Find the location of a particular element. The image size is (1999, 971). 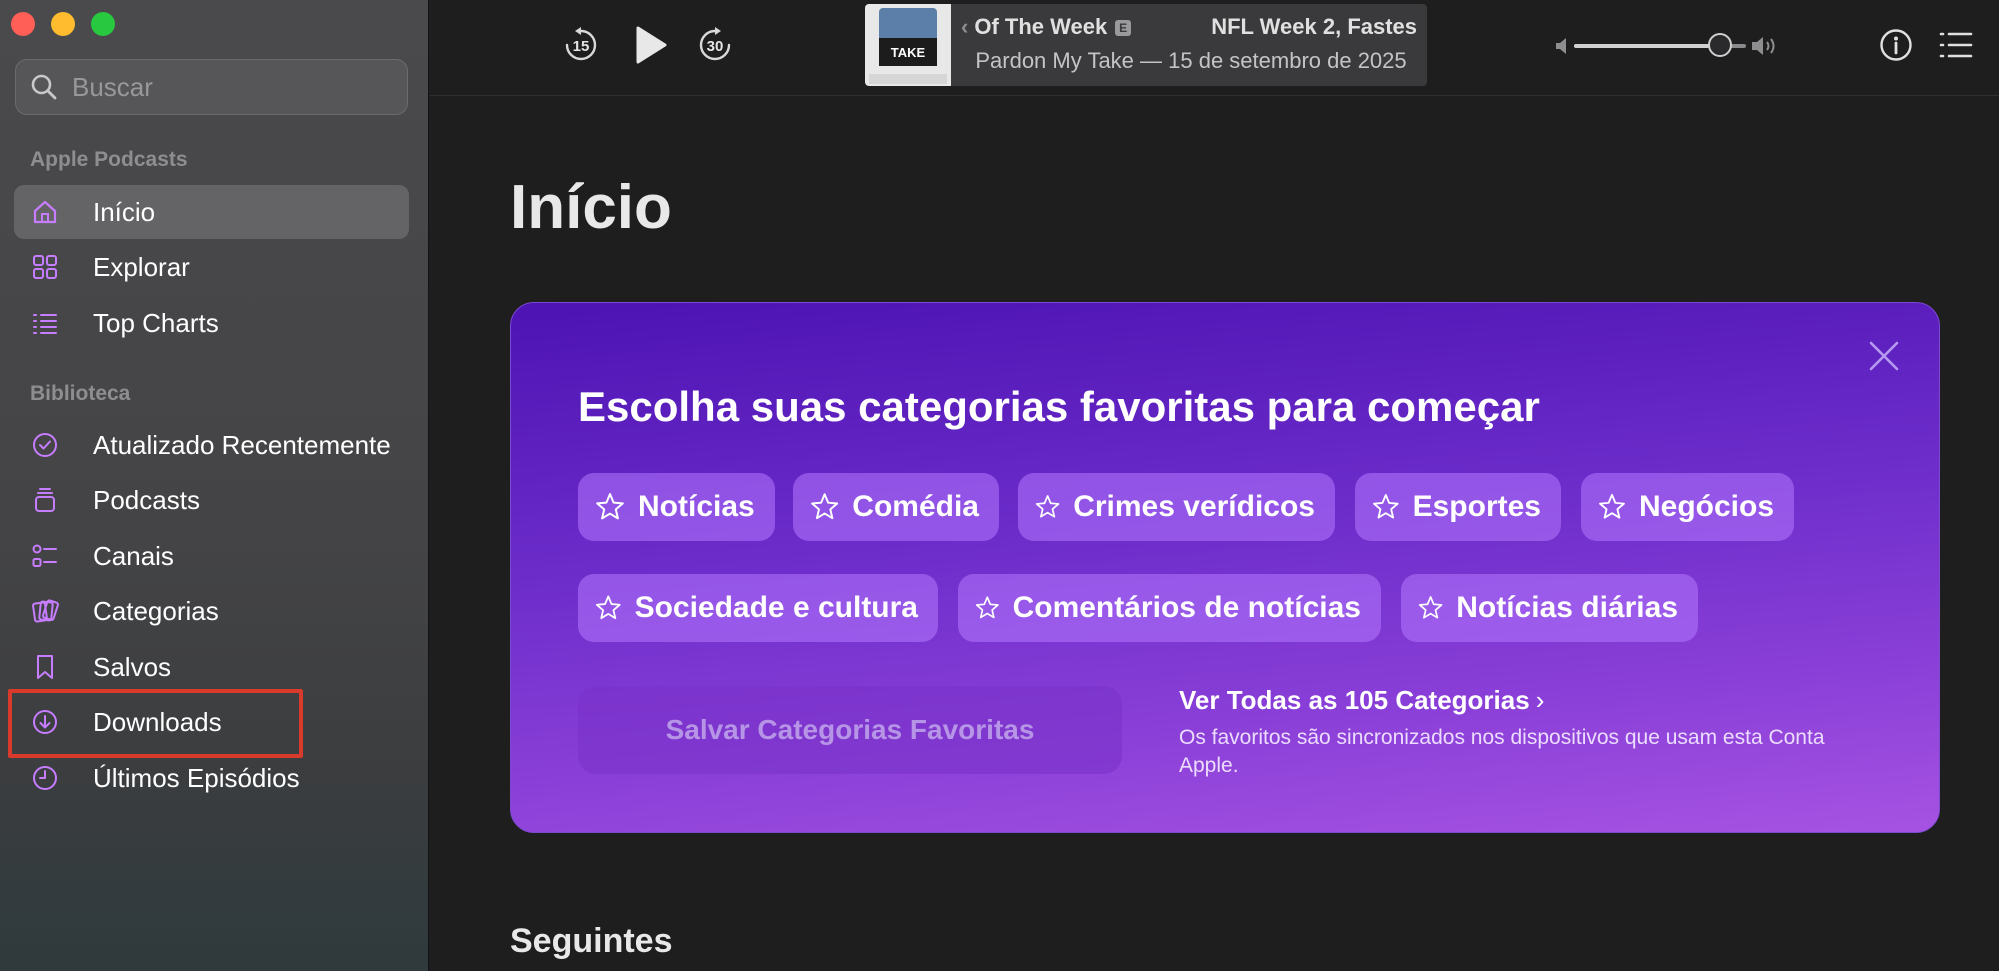

sidebar-item-label: Explorar is located at coordinates (141, 266).